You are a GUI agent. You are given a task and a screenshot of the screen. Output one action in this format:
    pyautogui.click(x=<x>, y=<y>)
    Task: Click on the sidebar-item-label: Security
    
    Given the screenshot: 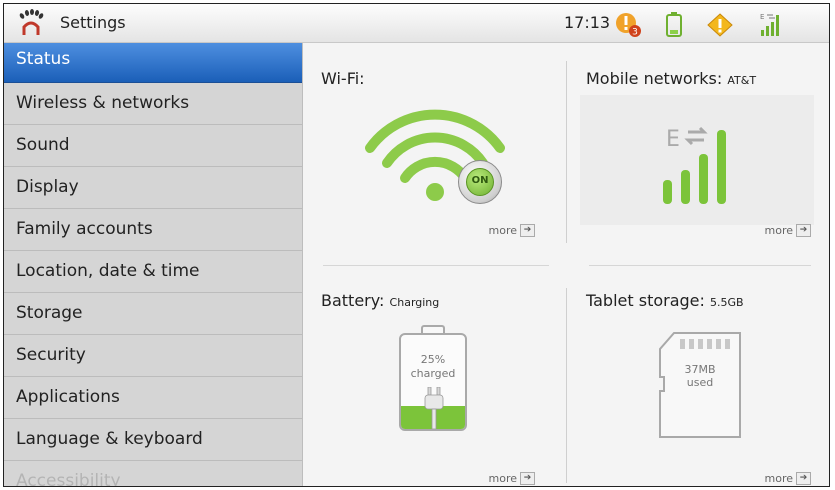 What is the action you would take?
    pyautogui.click(x=51, y=355)
    